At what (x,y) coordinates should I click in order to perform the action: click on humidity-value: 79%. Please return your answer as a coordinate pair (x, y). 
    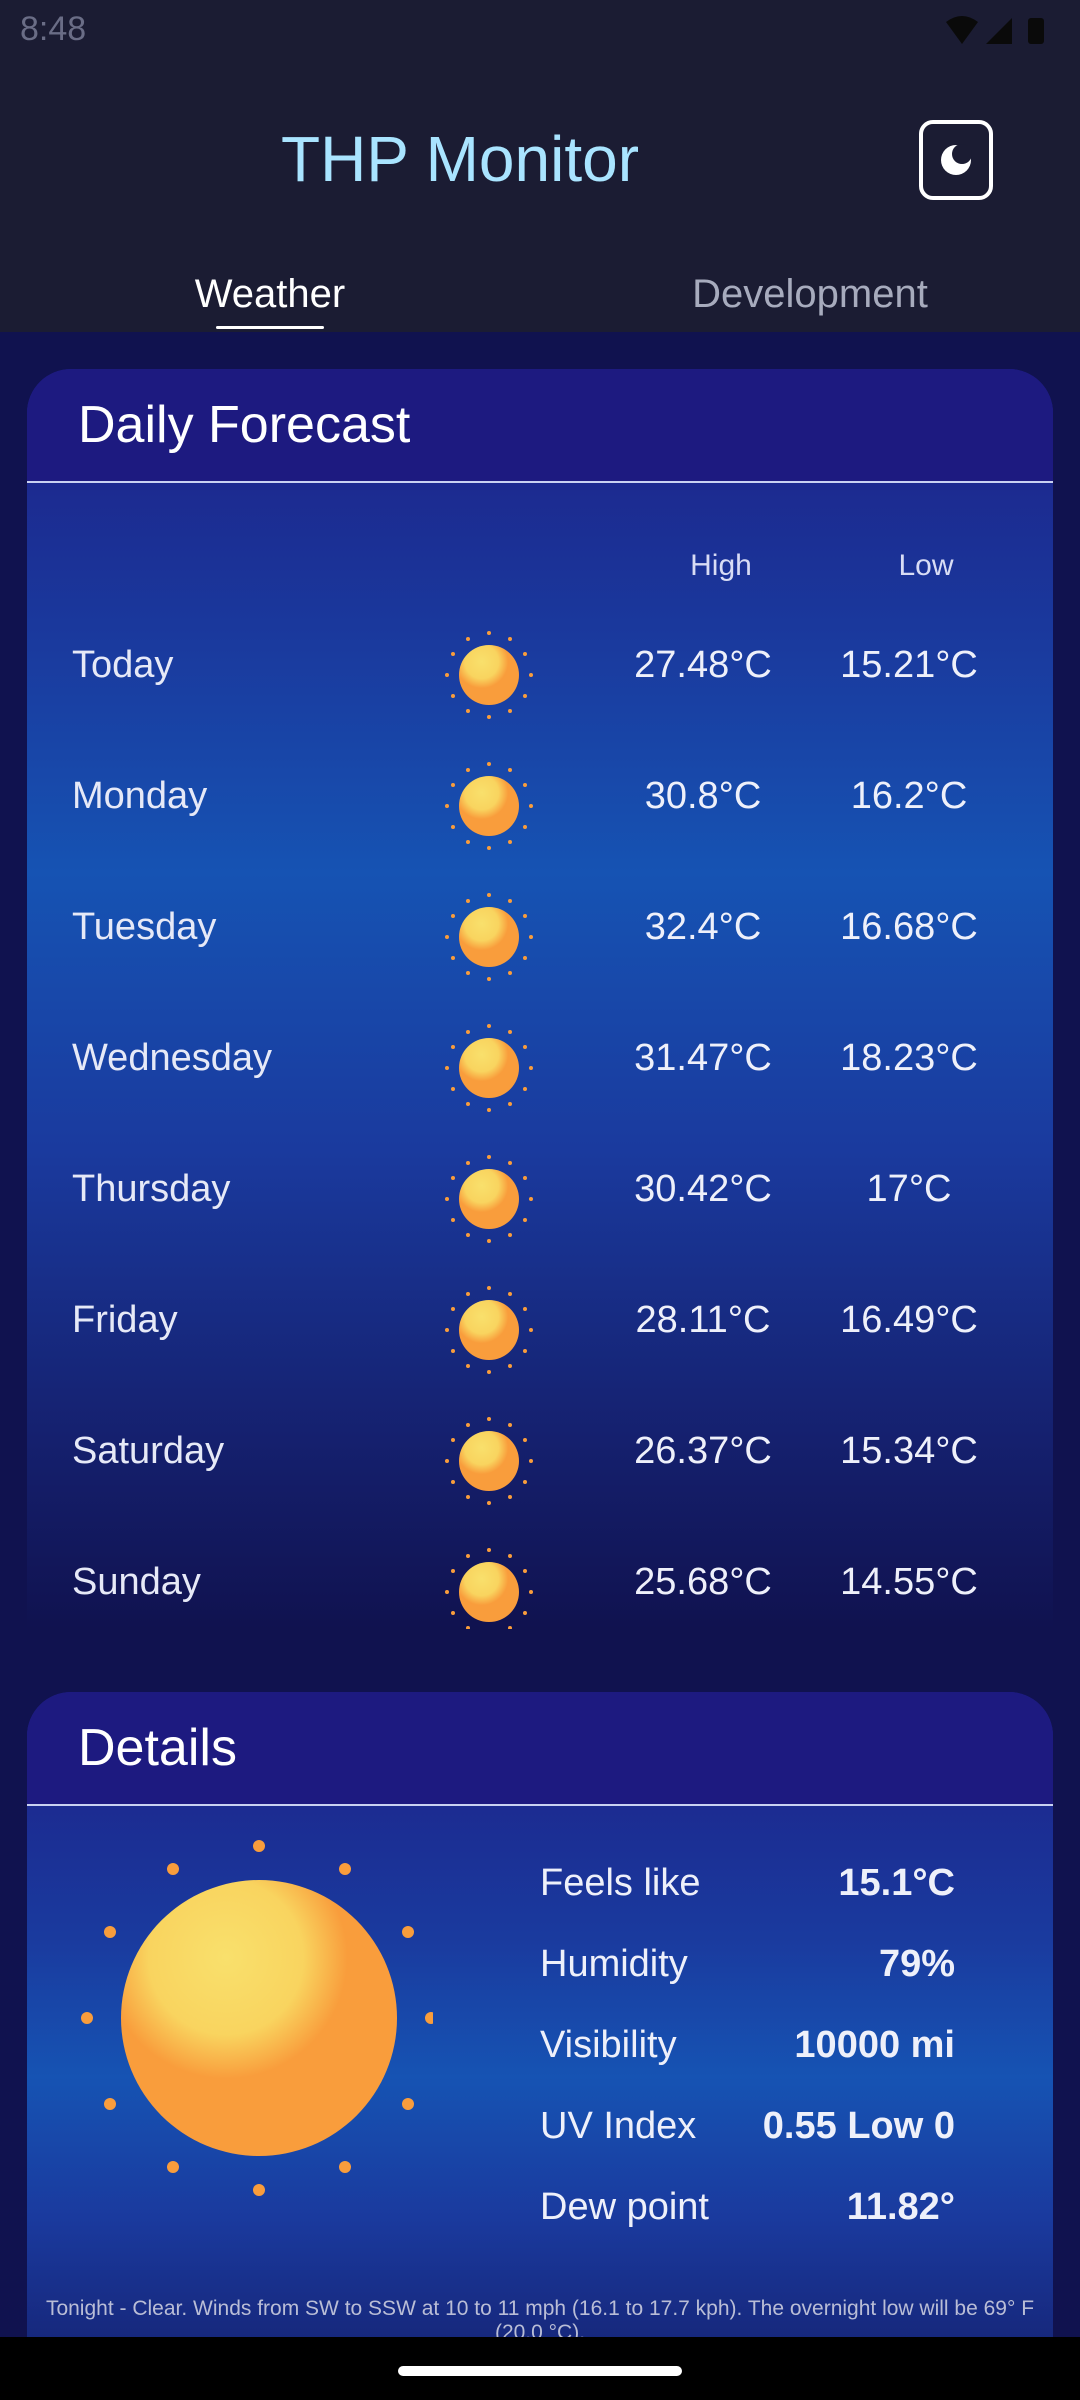
    Looking at the image, I should click on (916, 1964).